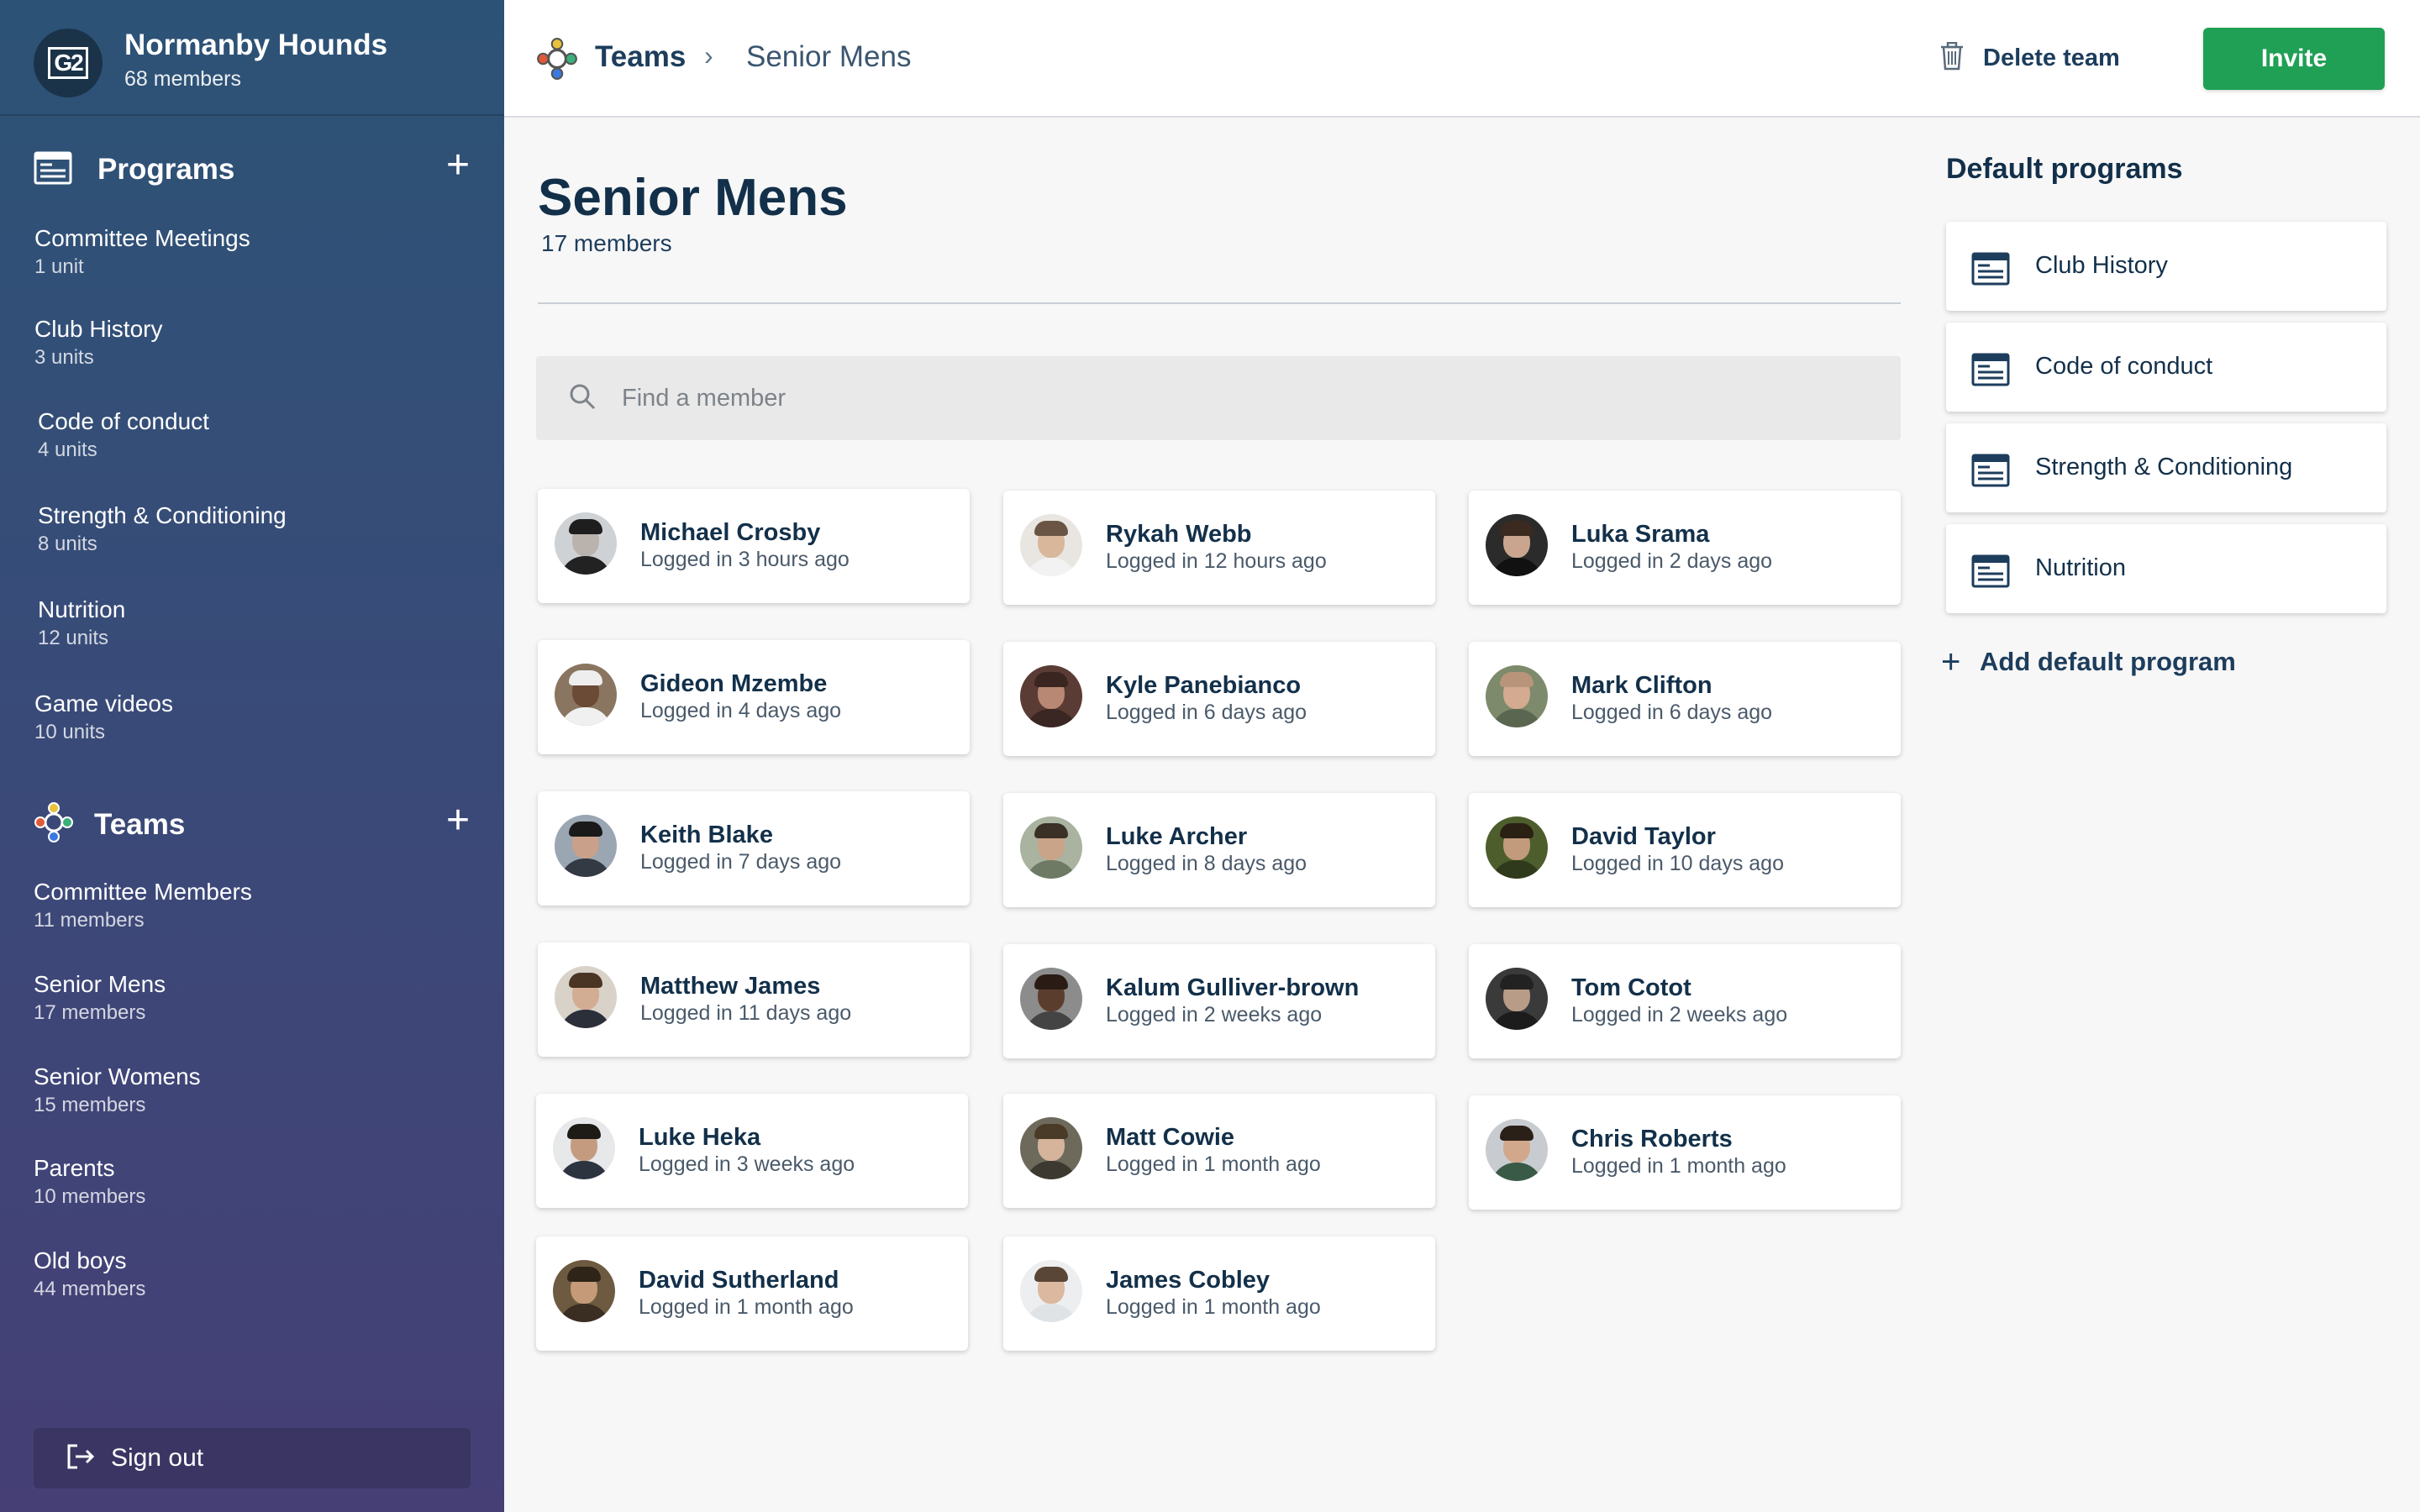 This screenshot has width=2420, height=1512. I want to click on default-program-label: Club History, so click(2101, 265).